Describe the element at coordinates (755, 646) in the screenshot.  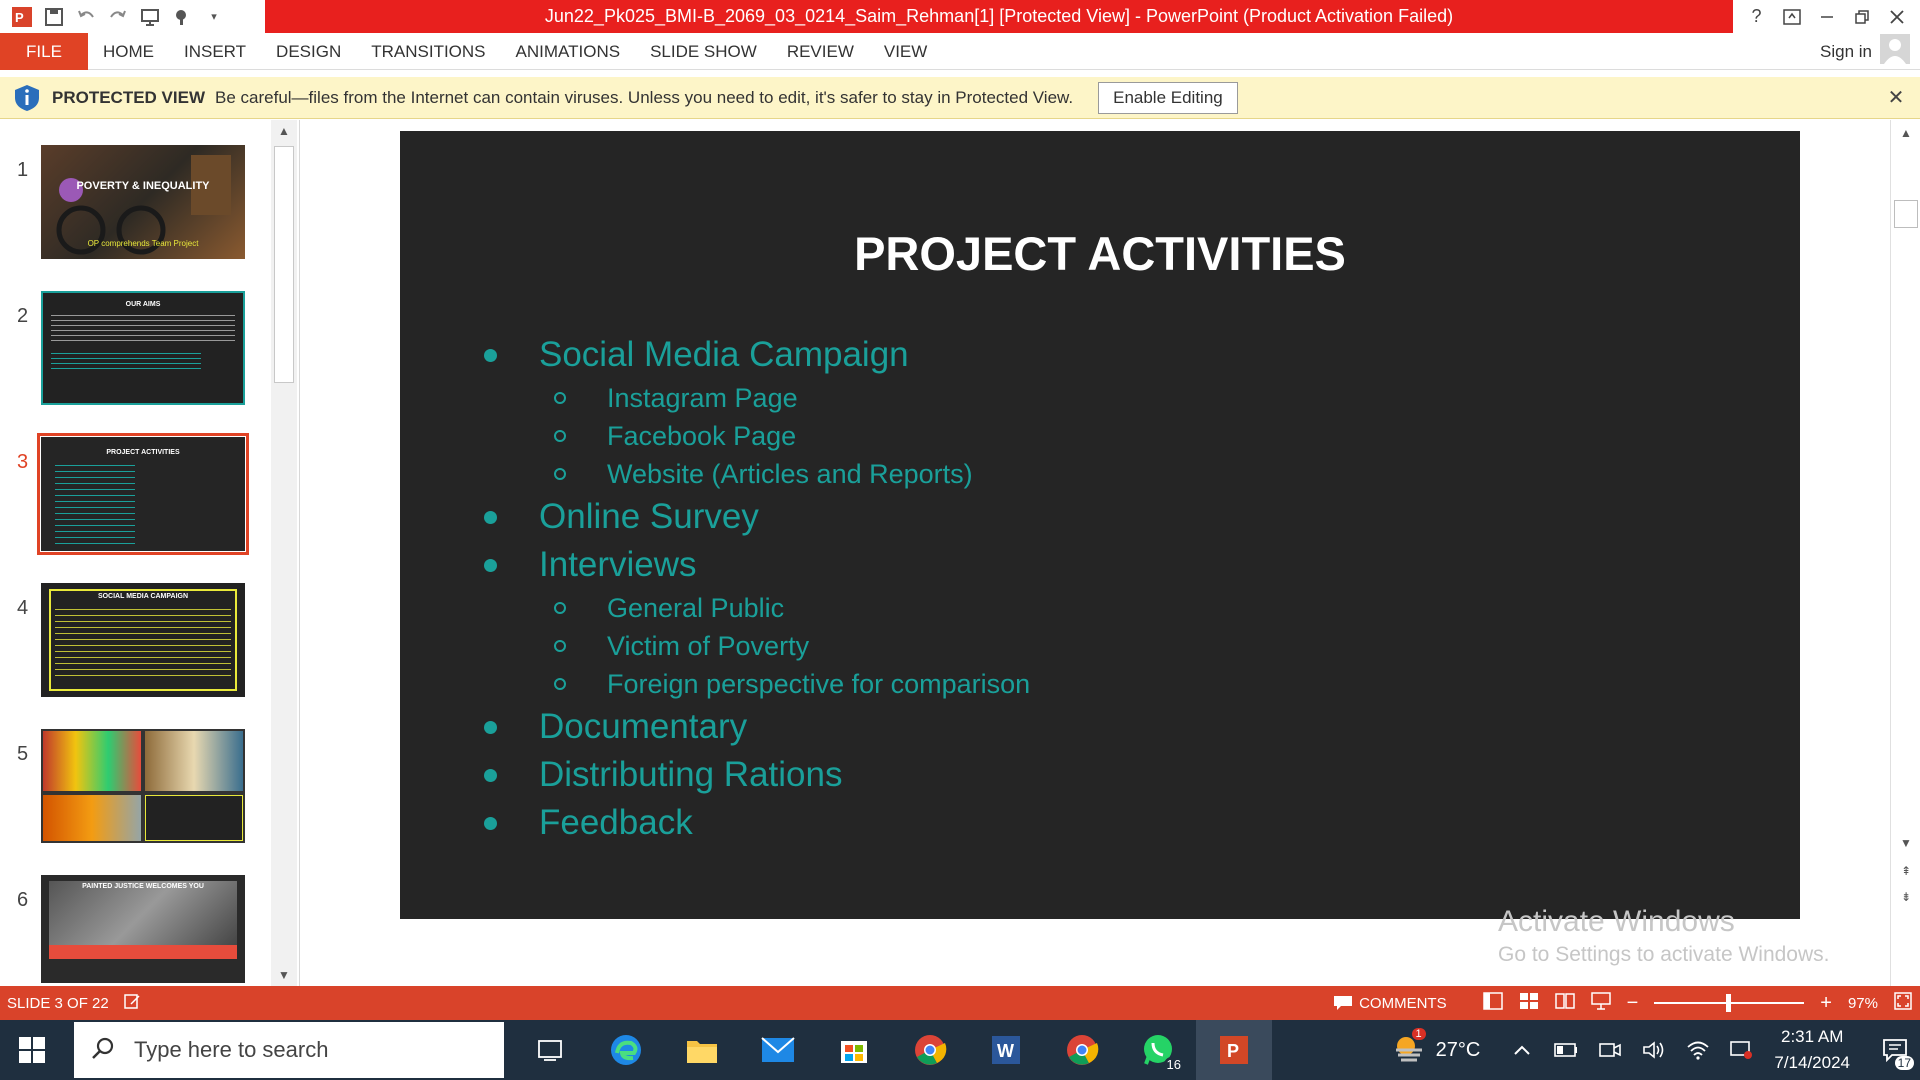
I see `sub-bullet-item: Victim of Poverty` at that location.